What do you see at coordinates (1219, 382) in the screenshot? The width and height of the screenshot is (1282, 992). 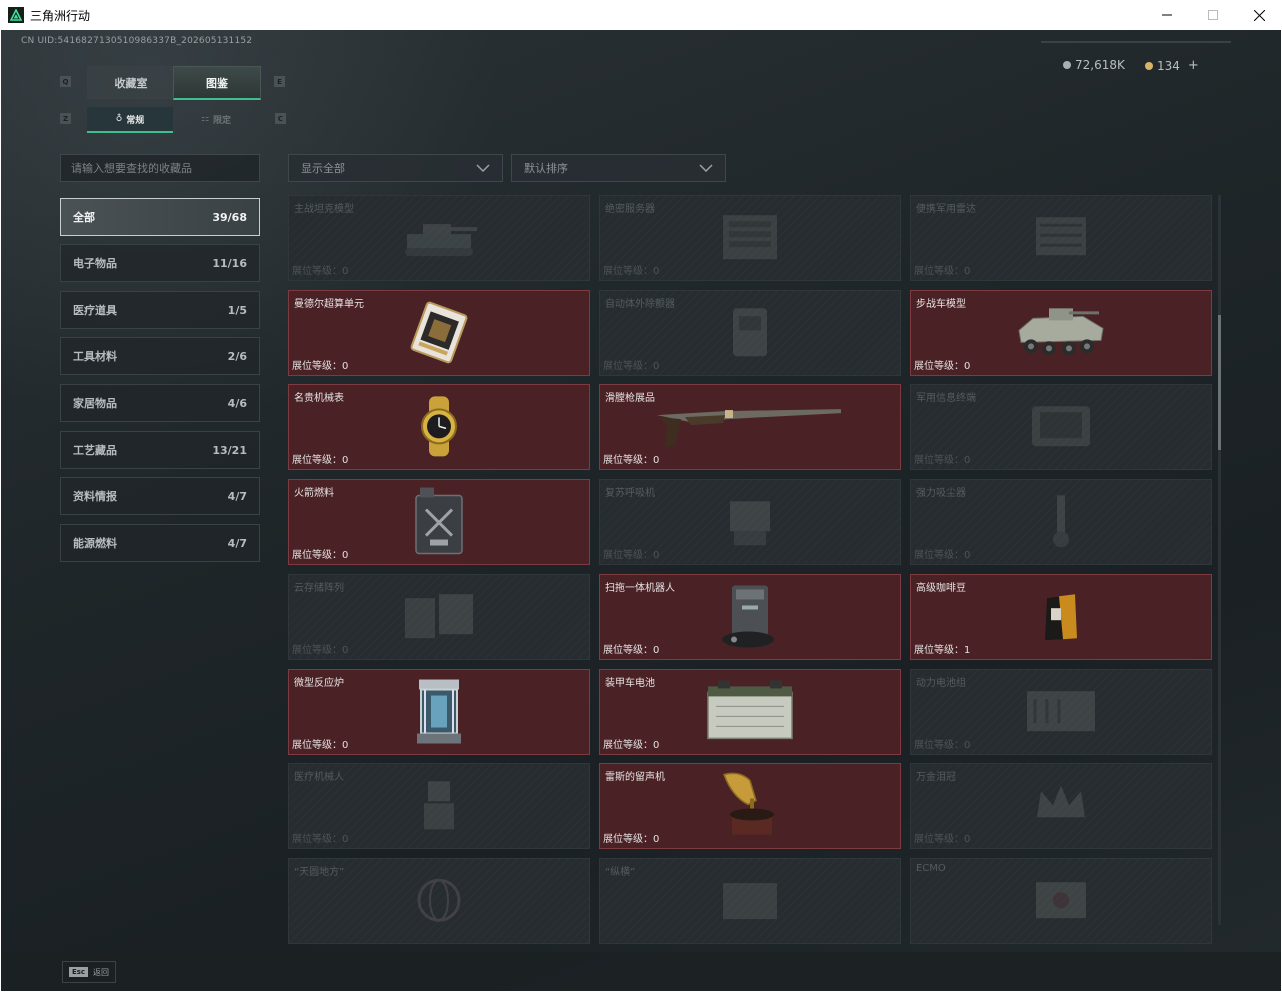 I see `grid-scroll-thumb` at bounding box center [1219, 382].